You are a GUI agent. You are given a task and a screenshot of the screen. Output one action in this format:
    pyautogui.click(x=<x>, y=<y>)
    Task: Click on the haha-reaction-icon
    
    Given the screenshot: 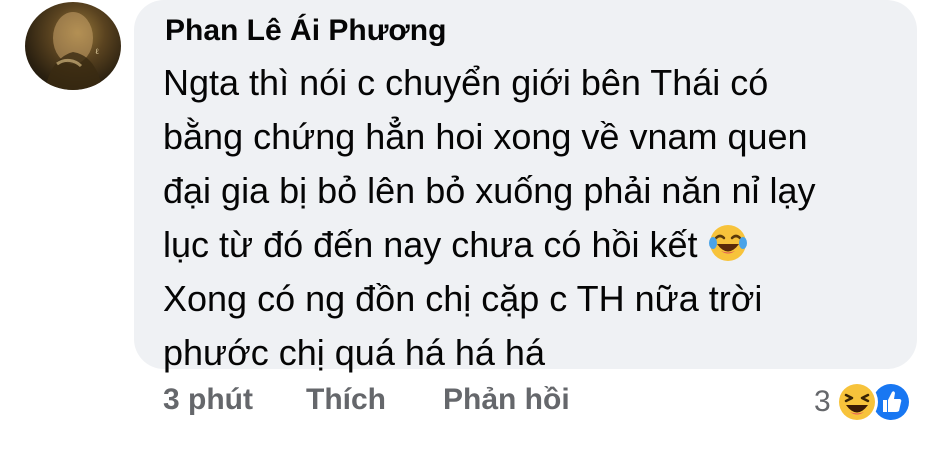 What is the action you would take?
    pyautogui.click(x=857, y=404)
    